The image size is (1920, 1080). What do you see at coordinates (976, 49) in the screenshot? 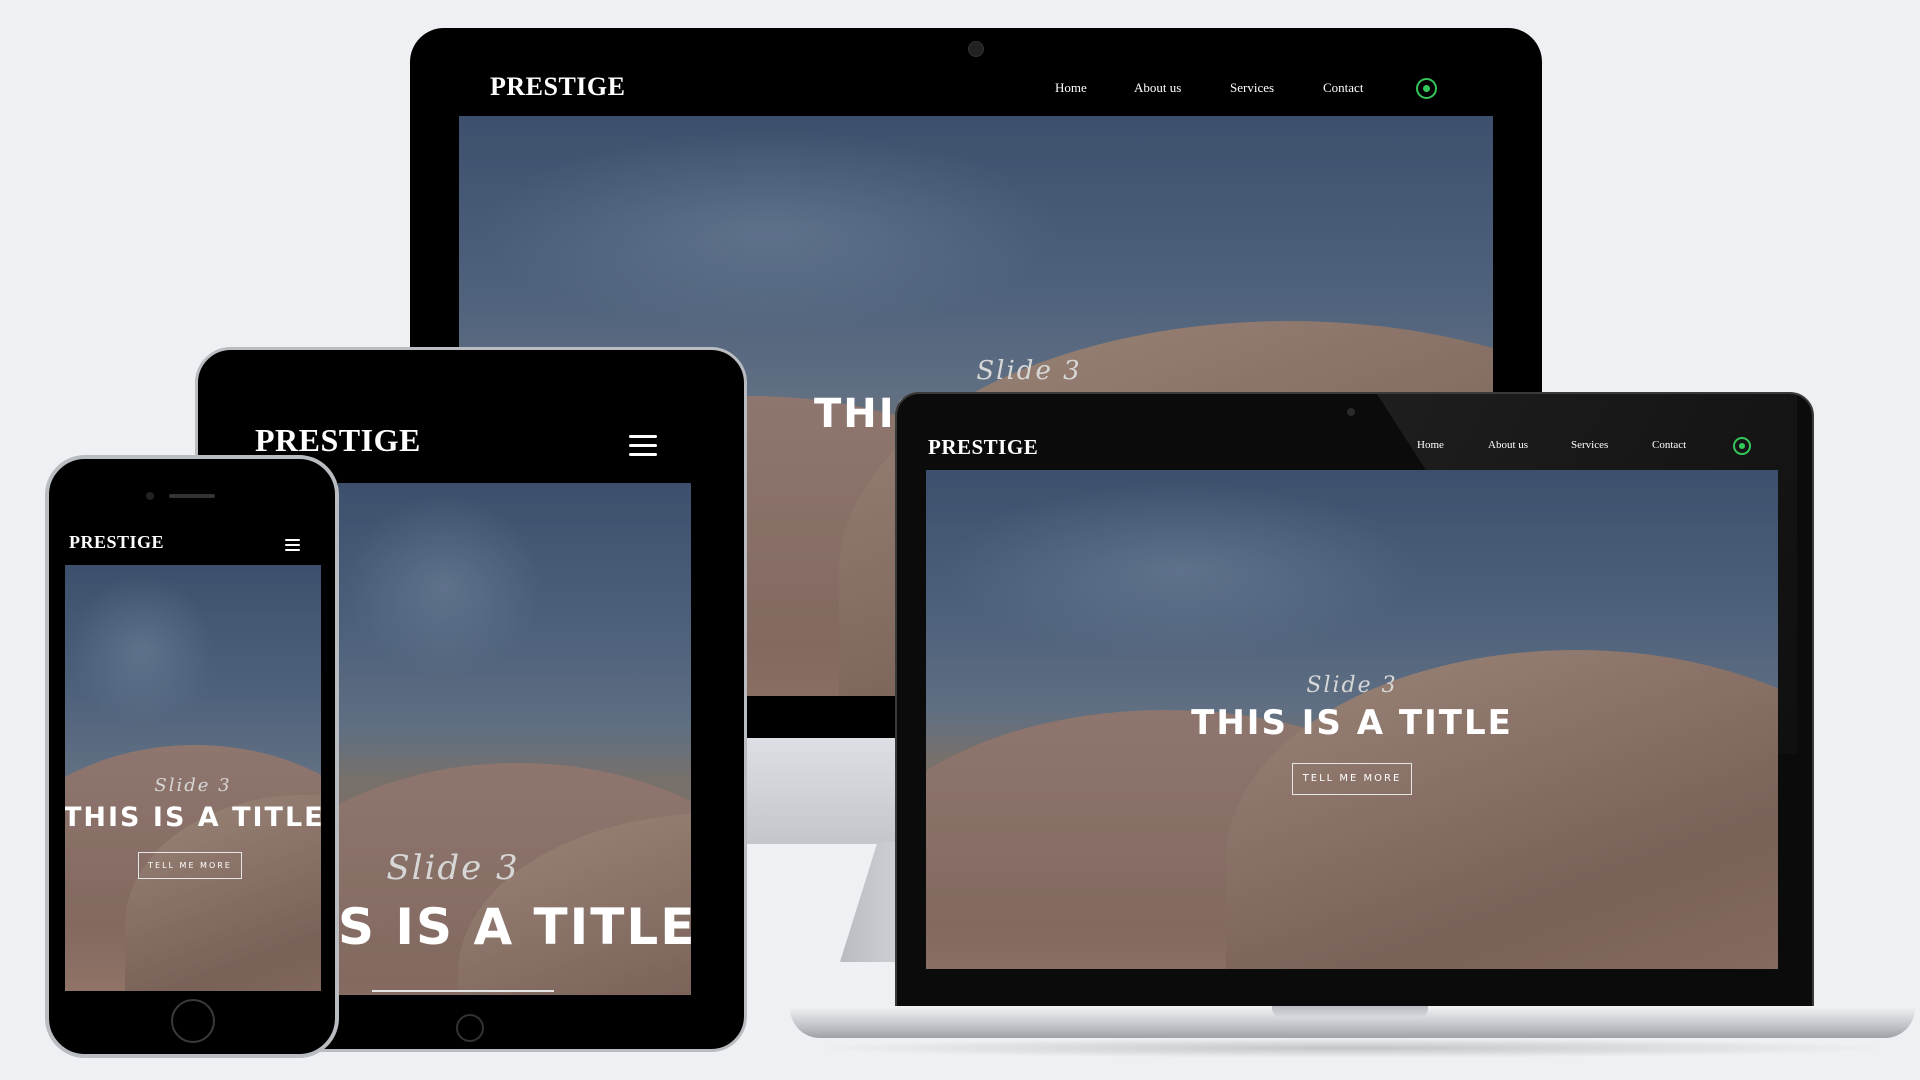
I see `camera-icon` at bounding box center [976, 49].